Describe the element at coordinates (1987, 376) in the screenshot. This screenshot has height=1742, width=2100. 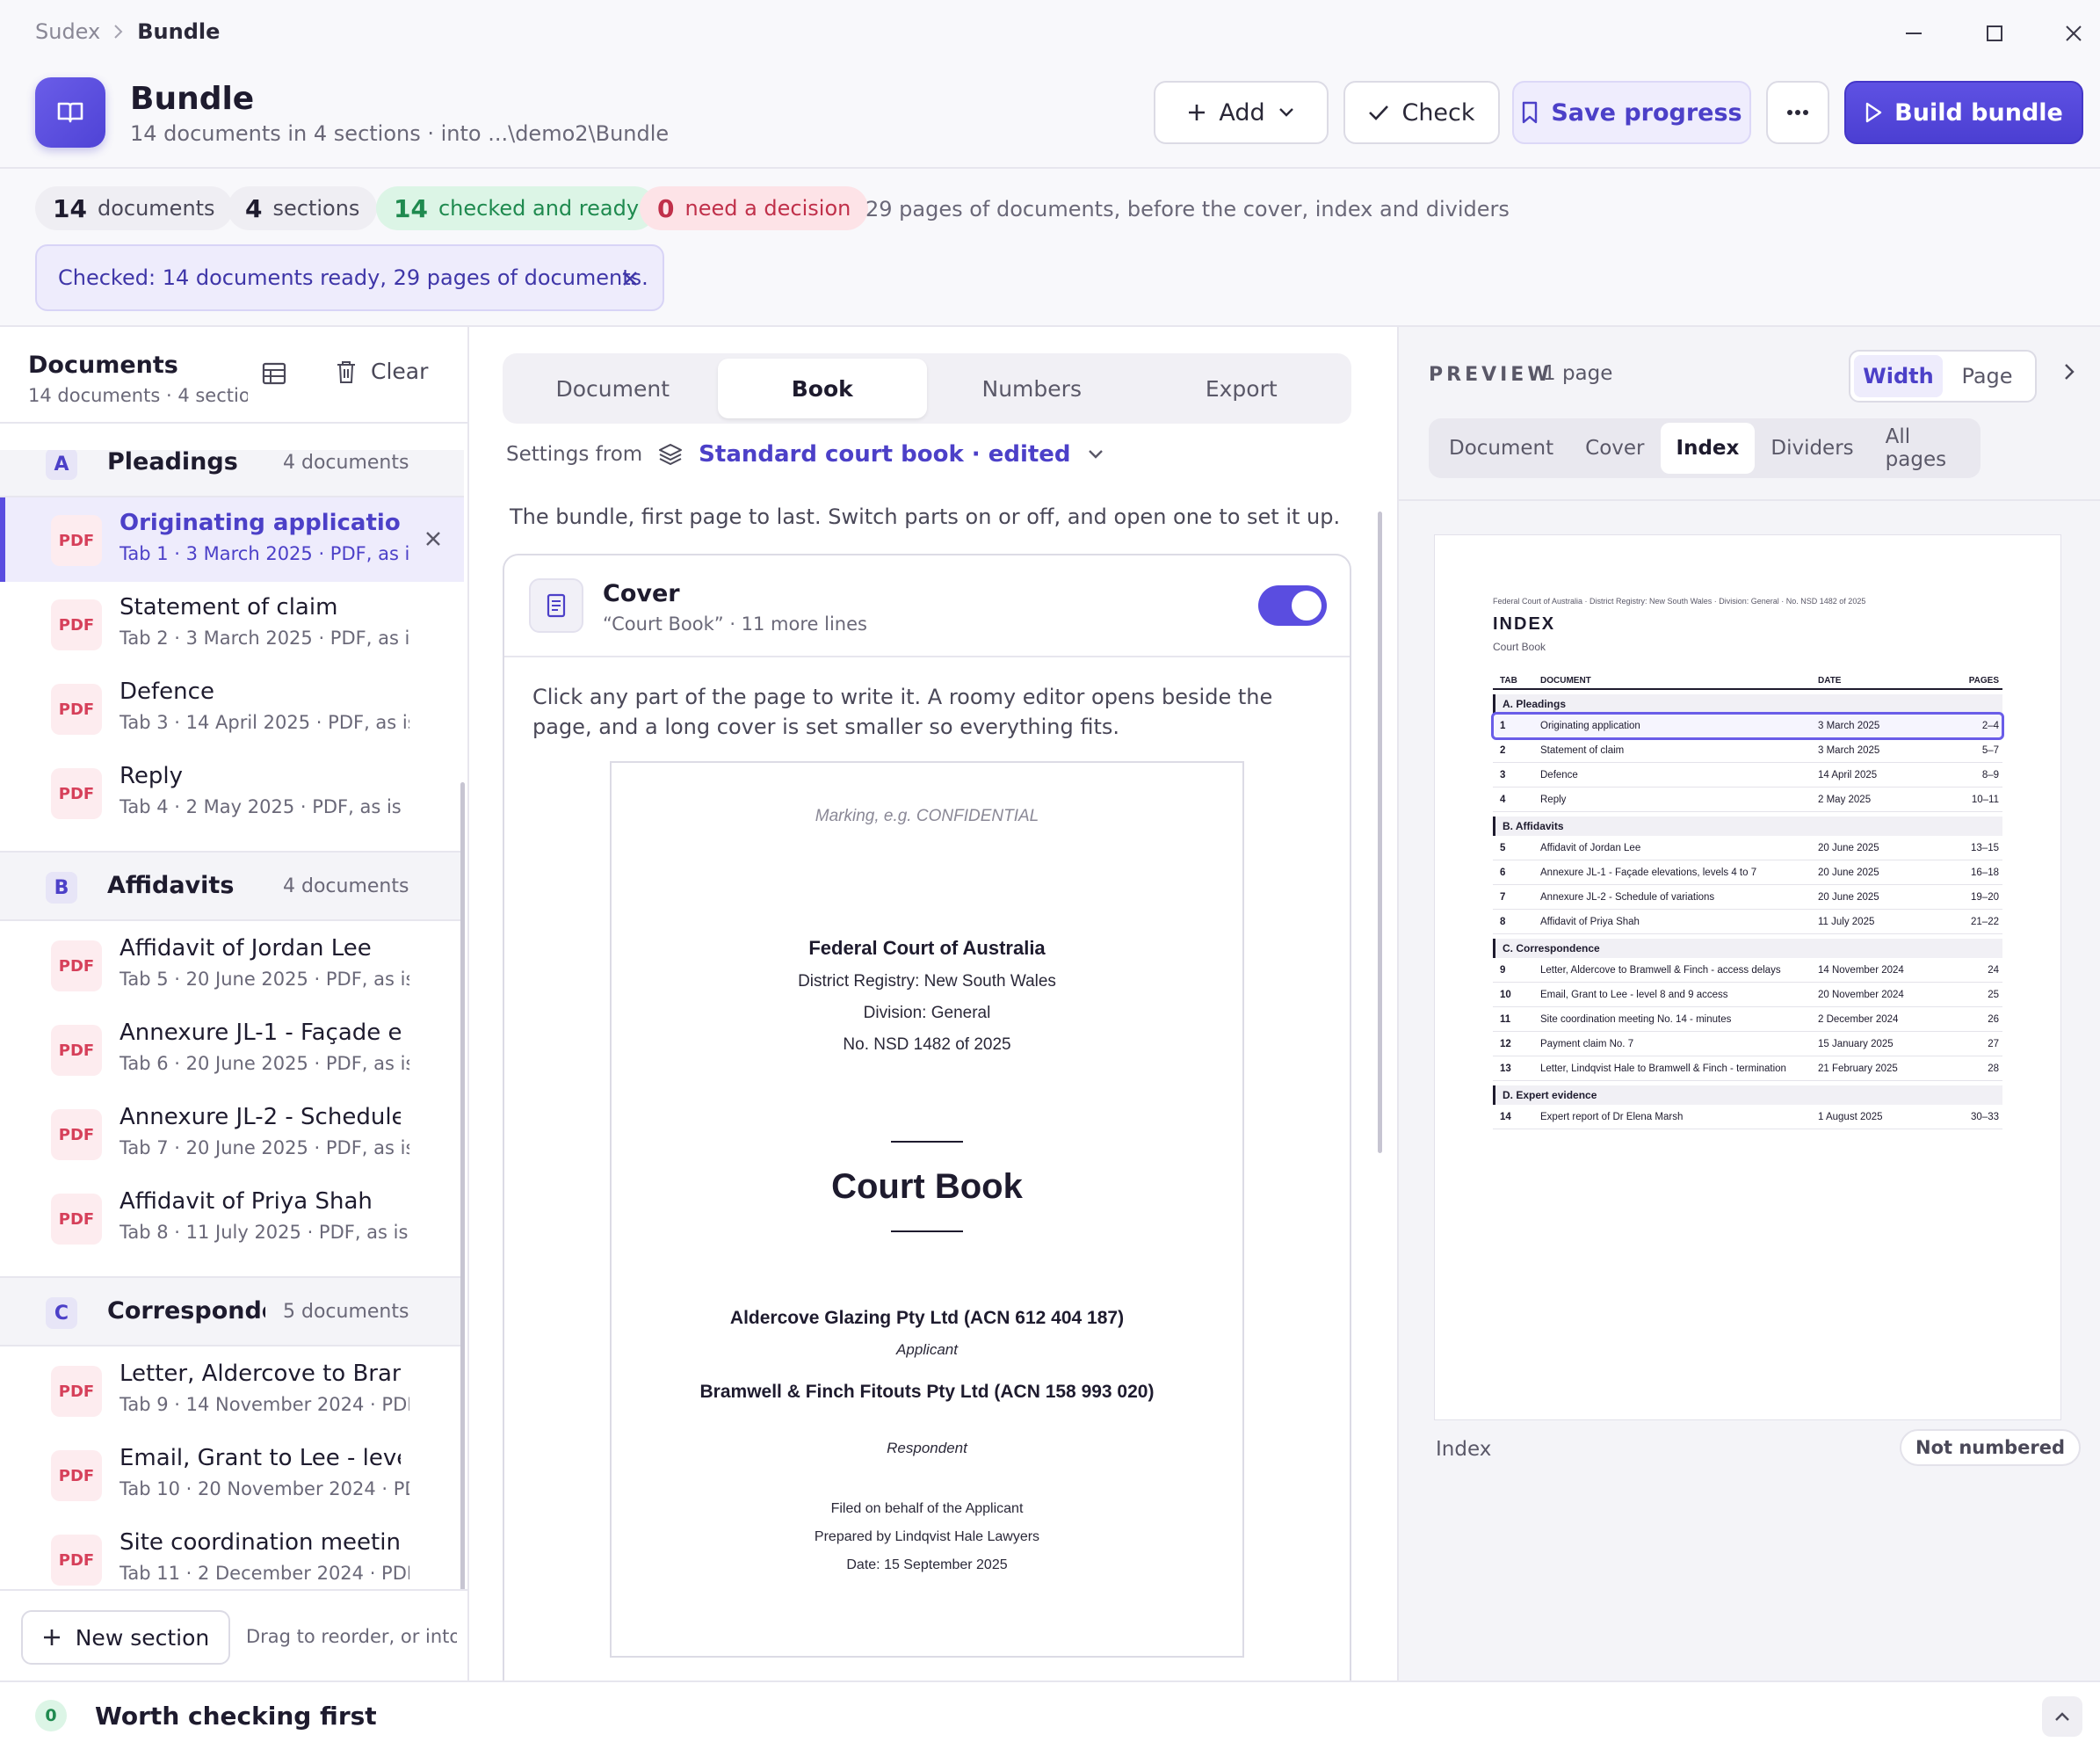
I see `fit-page-button: Page` at that location.